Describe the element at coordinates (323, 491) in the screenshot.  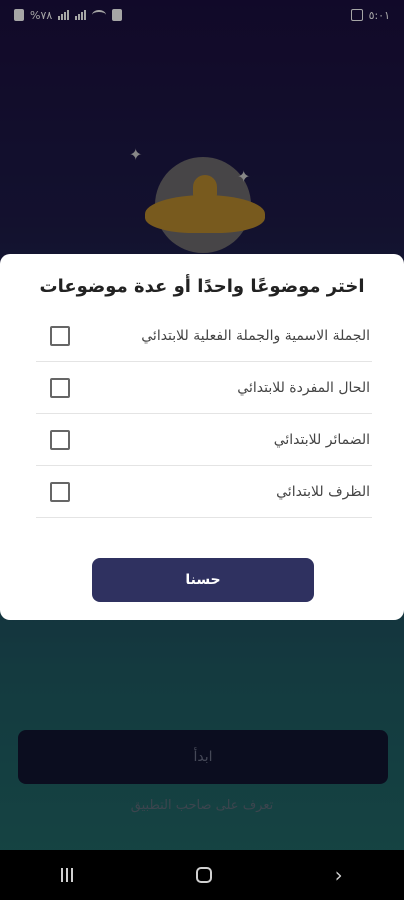
I see `topic-label: الظرف للابتدائي` at that location.